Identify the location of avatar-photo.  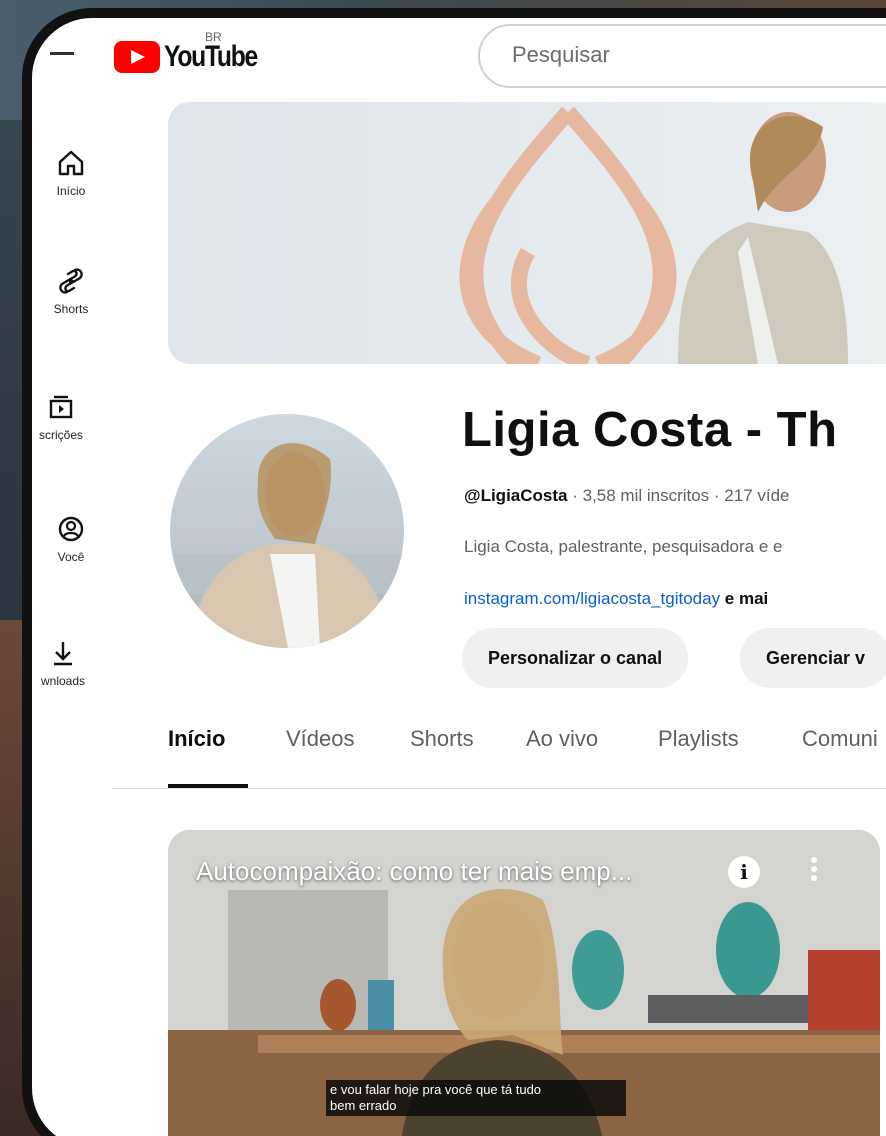
(287, 545).